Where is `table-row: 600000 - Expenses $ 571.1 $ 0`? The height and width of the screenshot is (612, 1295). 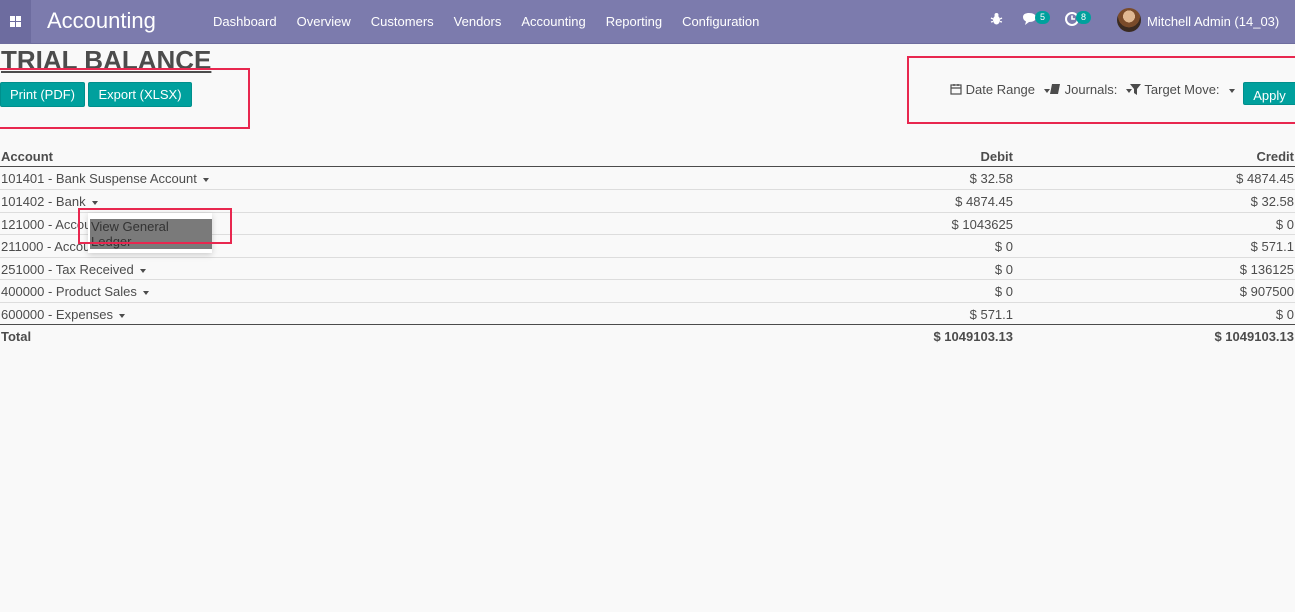
table-row: 600000 - Expenses $ 571.1 $ 0 is located at coordinates (647, 313).